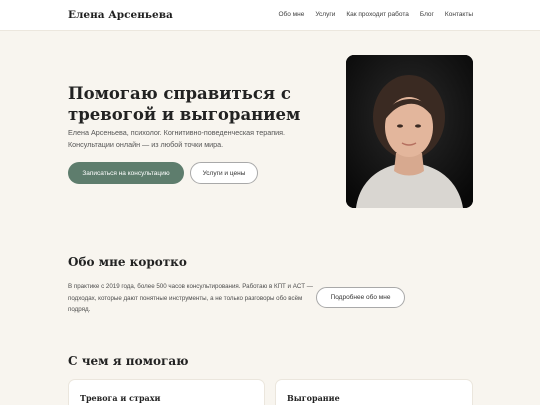 This screenshot has width=540, height=405. What do you see at coordinates (360, 297) in the screenshot?
I see `more-about-button: Подробнее обо мне` at bounding box center [360, 297].